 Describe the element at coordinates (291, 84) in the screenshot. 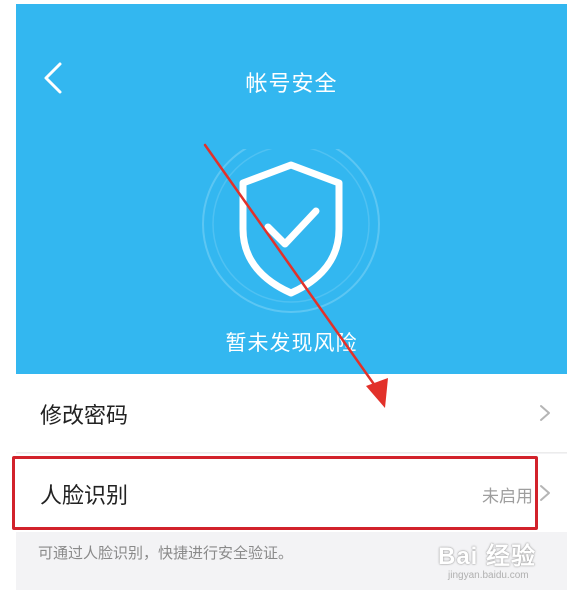

I see `page-title: 帐号安全` at that location.